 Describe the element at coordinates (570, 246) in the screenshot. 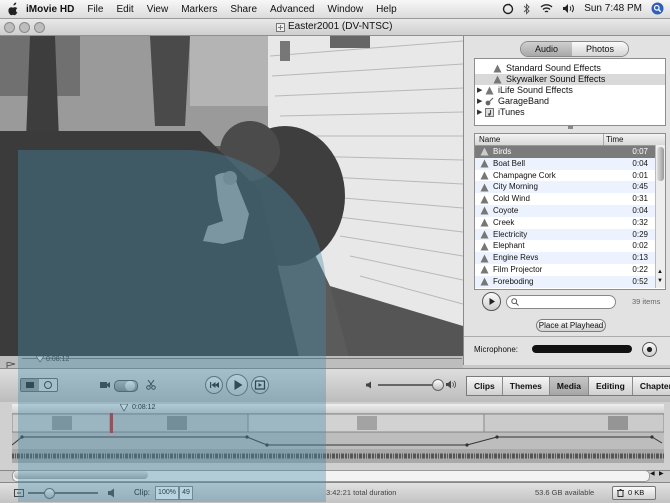

I see `list-item: Elephant 0:02` at that location.